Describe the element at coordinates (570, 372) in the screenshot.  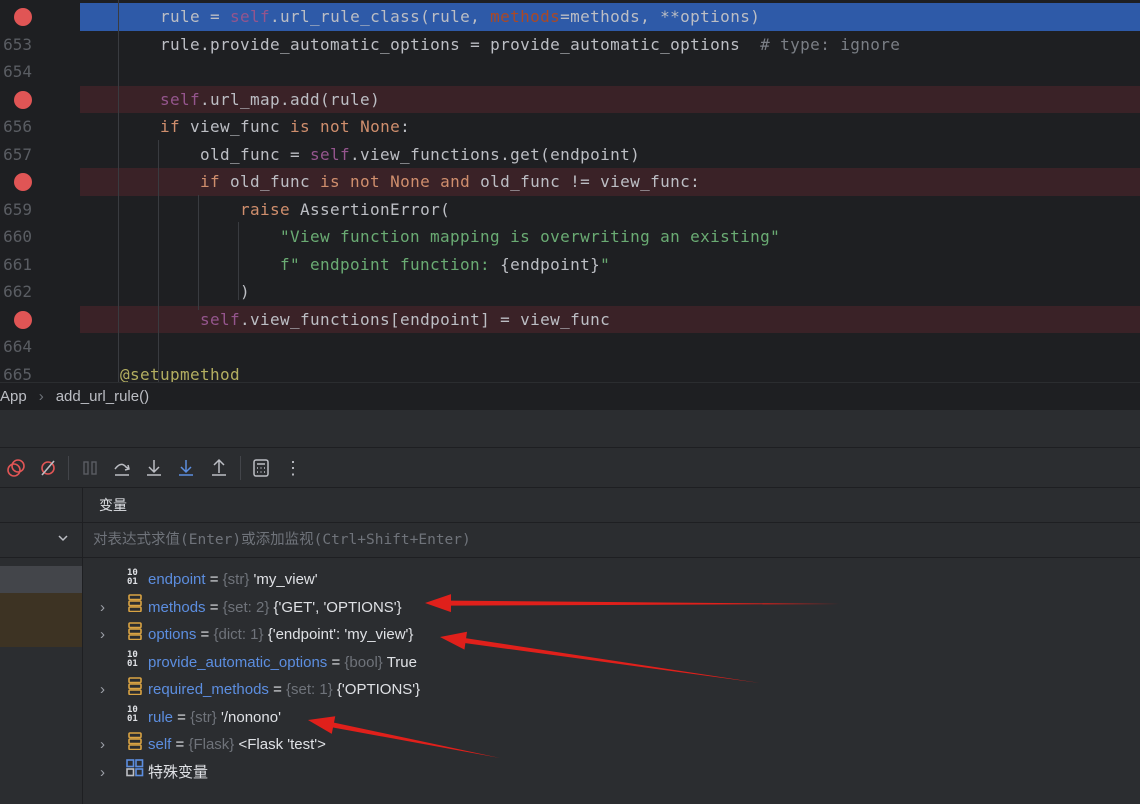
I see `code-line: 665 @setupmethod` at that location.